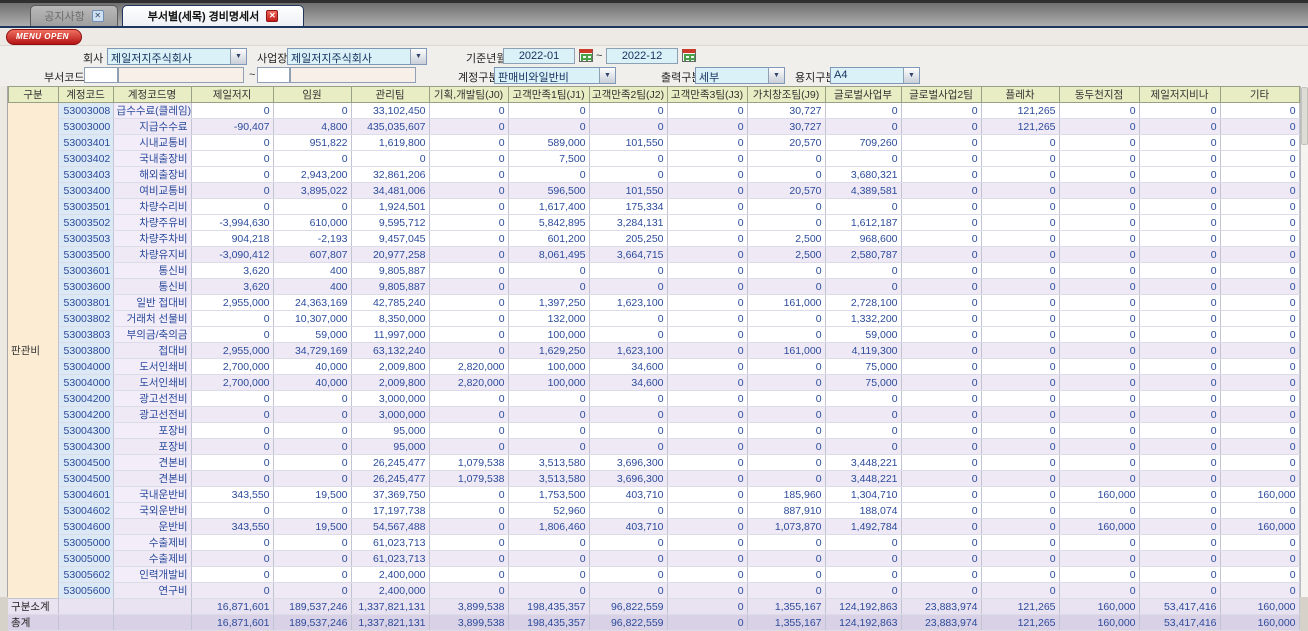  Describe the element at coordinates (941, 94) in the screenshot. I see `table-header-cell: 글로벌사업2팀` at that location.